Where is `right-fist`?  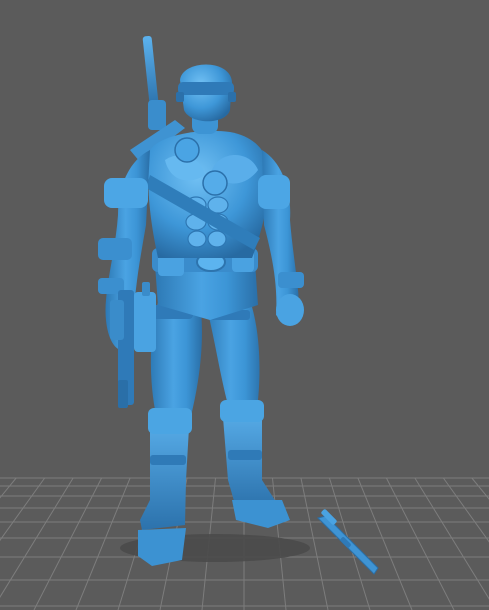
right-fist is located at coordinates (290, 310).